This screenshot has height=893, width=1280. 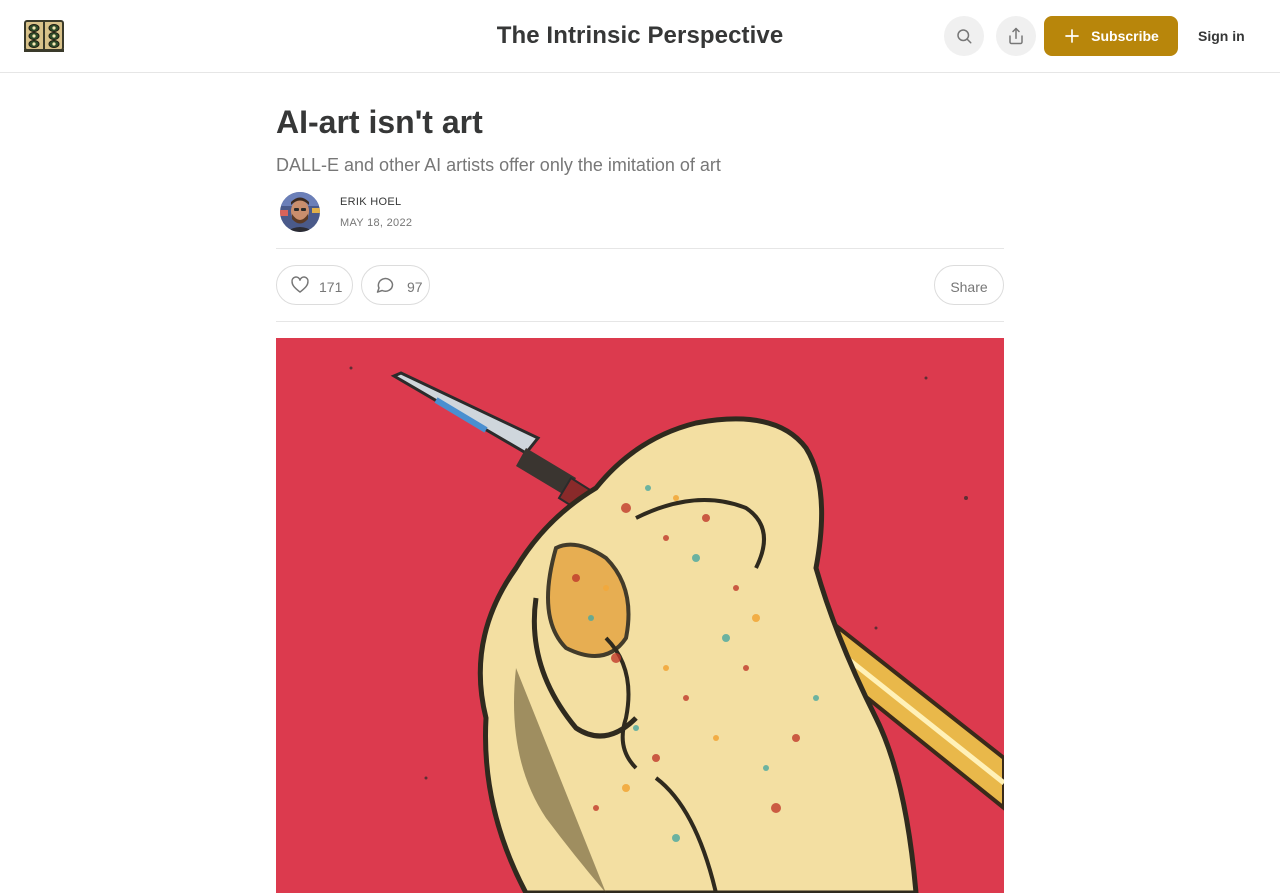 I want to click on like-count: 171, so click(x=331, y=286).